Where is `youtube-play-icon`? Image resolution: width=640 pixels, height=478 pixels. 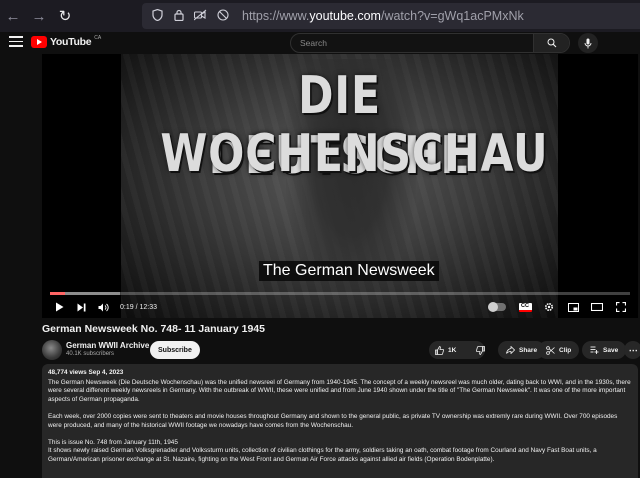 youtube-play-icon is located at coordinates (39, 42).